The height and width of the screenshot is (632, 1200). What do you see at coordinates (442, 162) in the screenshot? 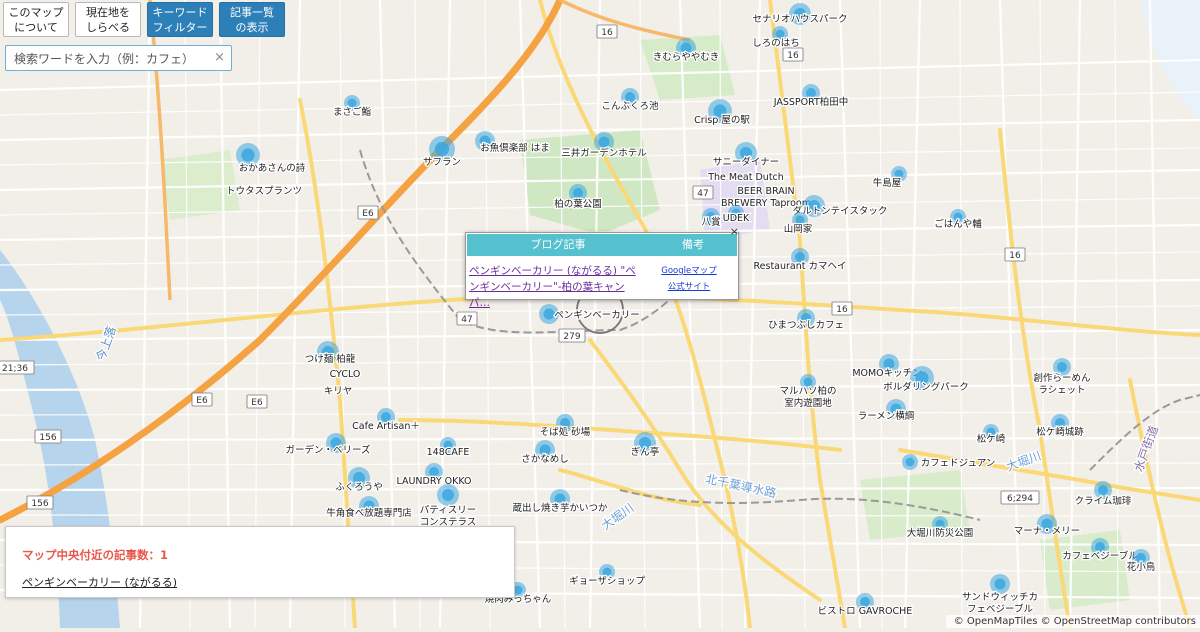
I see `place-label: サフラン` at bounding box center [442, 162].